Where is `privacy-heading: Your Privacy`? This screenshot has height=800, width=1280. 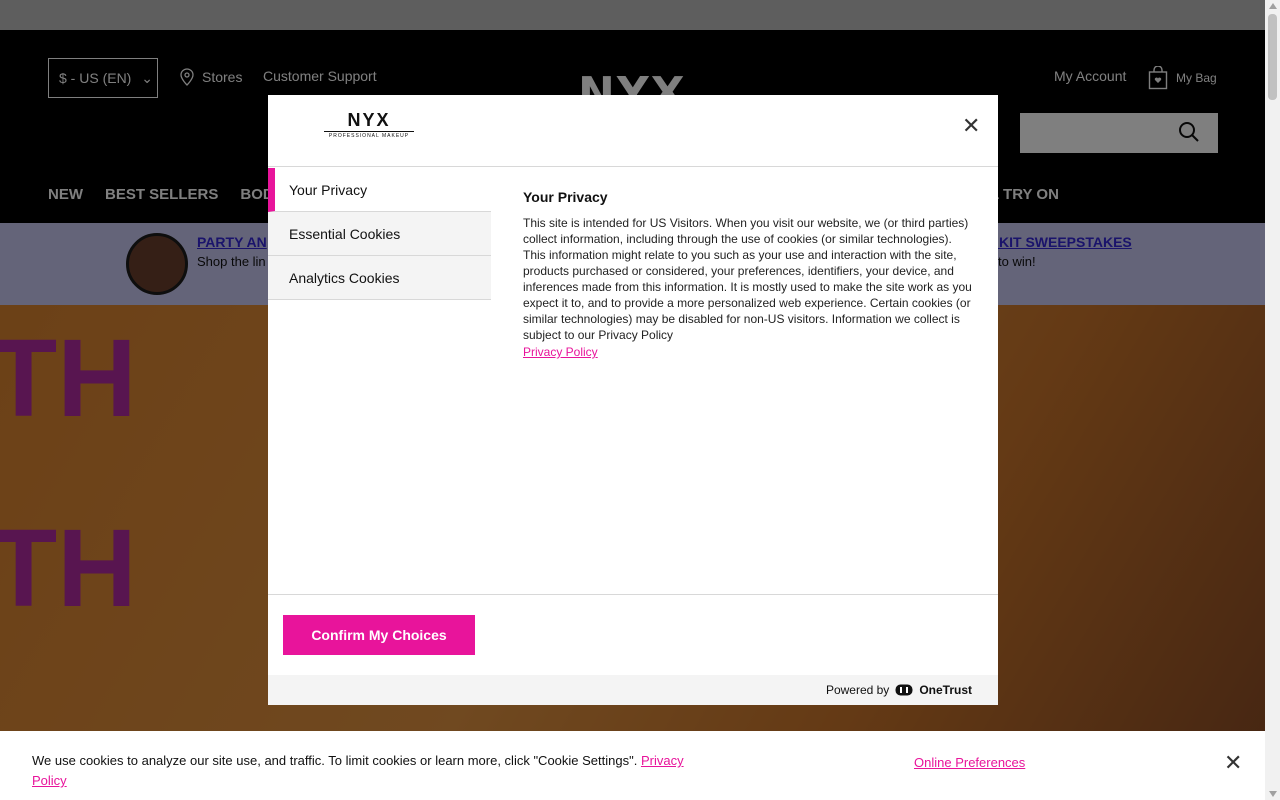
privacy-heading: Your Privacy is located at coordinates (565, 197).